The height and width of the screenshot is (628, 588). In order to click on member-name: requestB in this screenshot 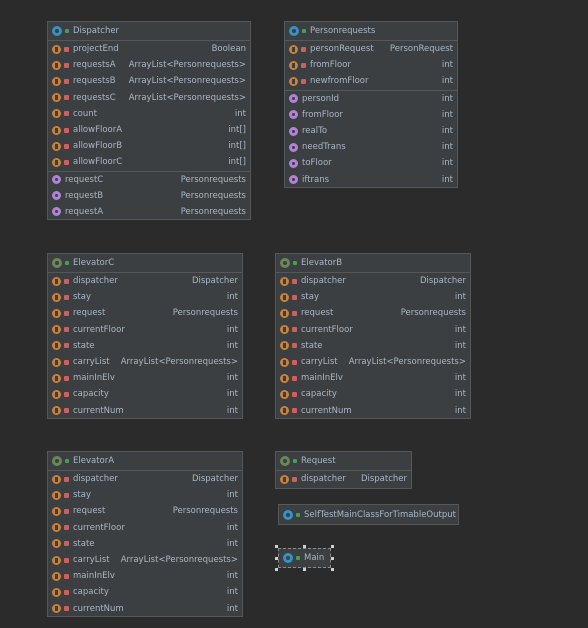, I will do `click(84, 195)`.